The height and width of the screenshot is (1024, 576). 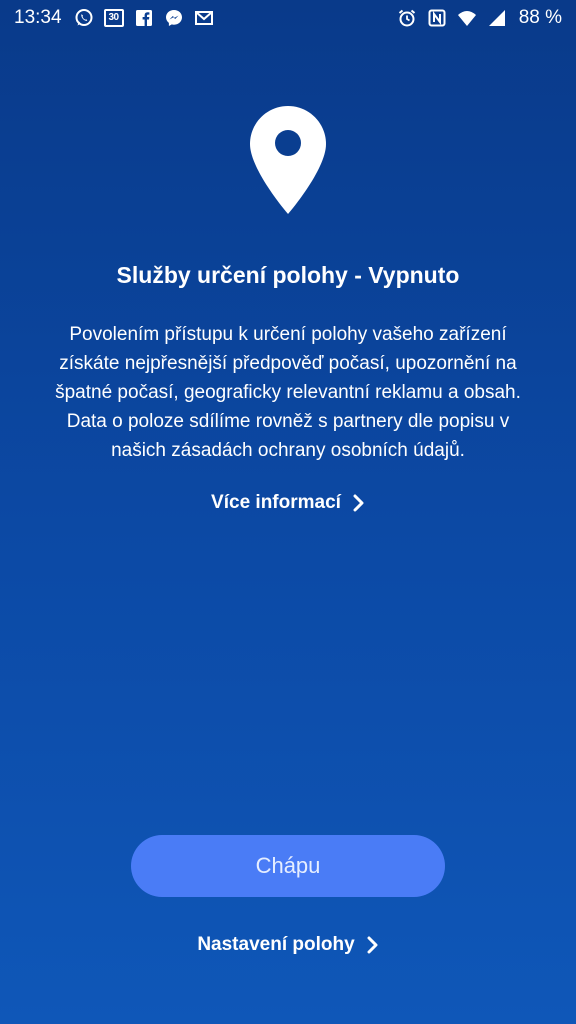 I want to click on location-settings-link: Nastavení polohy, so click(x=288, y=945).